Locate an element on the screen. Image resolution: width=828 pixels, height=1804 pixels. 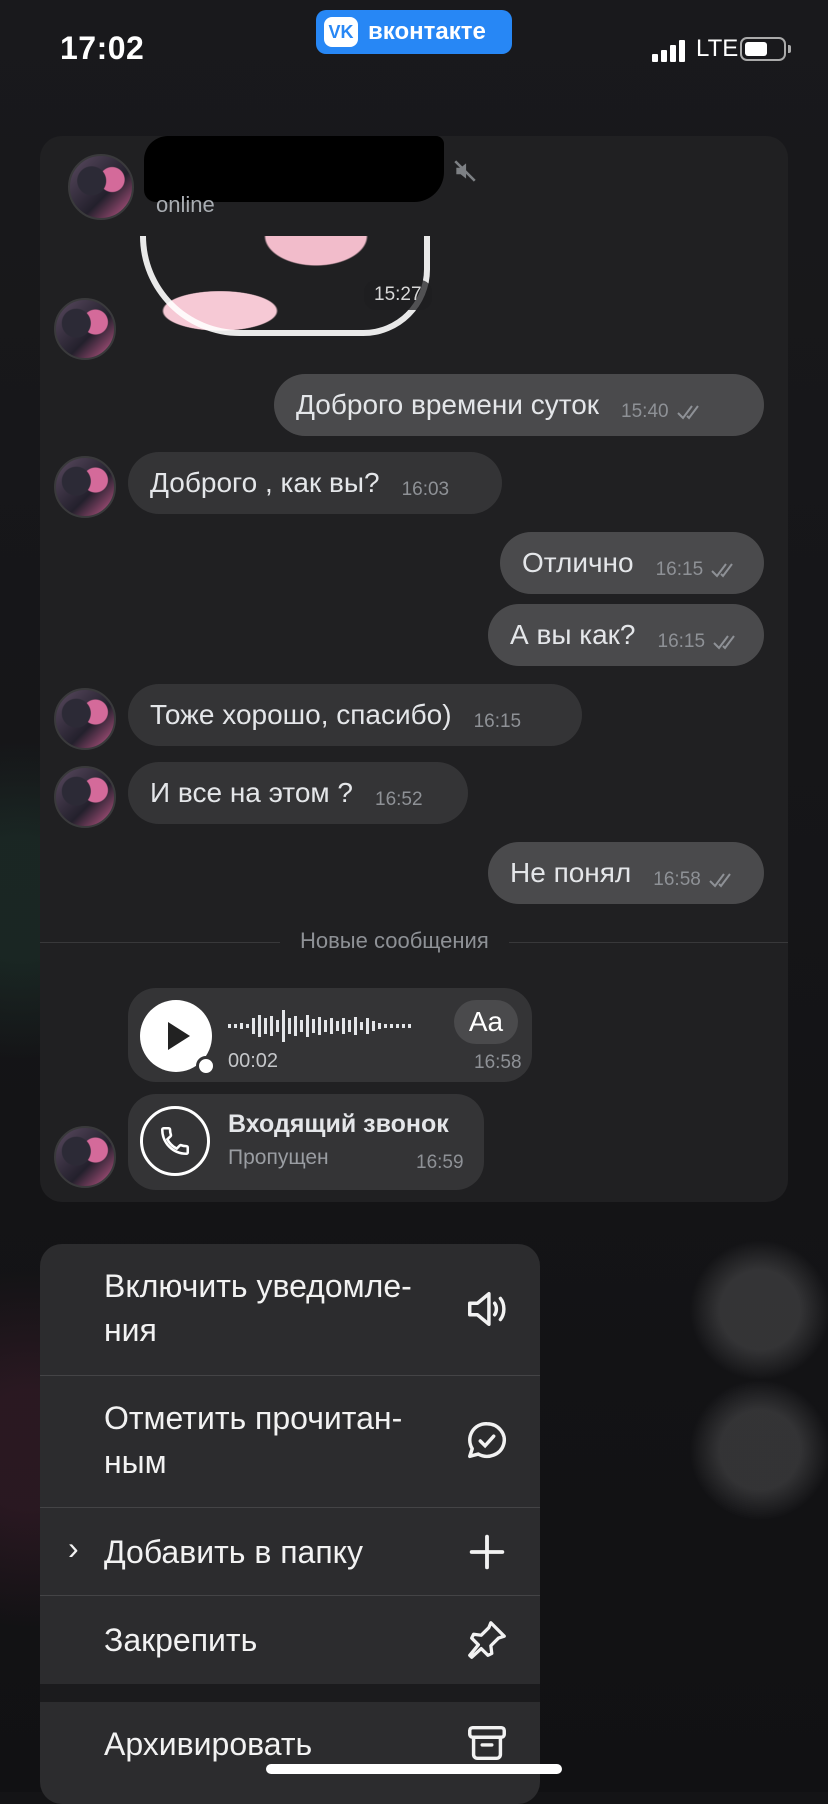
menu-item-label: Отметить прочитан- ным is located at coordinates (253, 1440).